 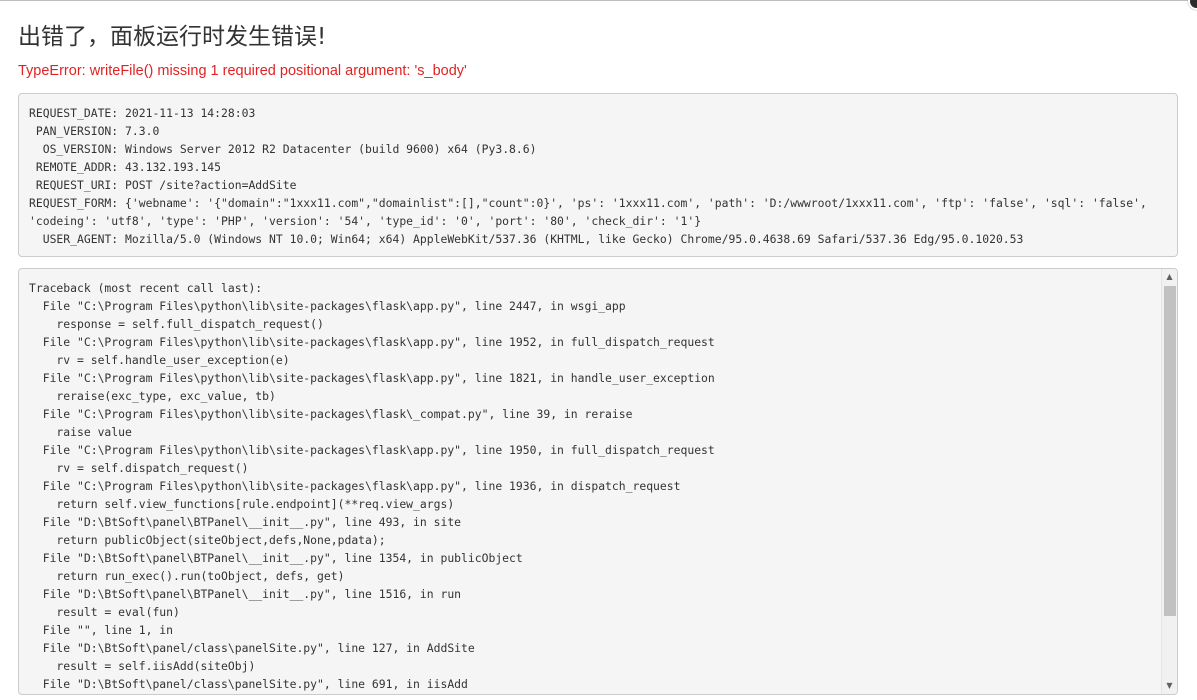 What do you see at coordinates (139, 468) in the screenshot?
I see `traceback-line: rv = self.dispatch_request()` at bounding box center [139, 468].